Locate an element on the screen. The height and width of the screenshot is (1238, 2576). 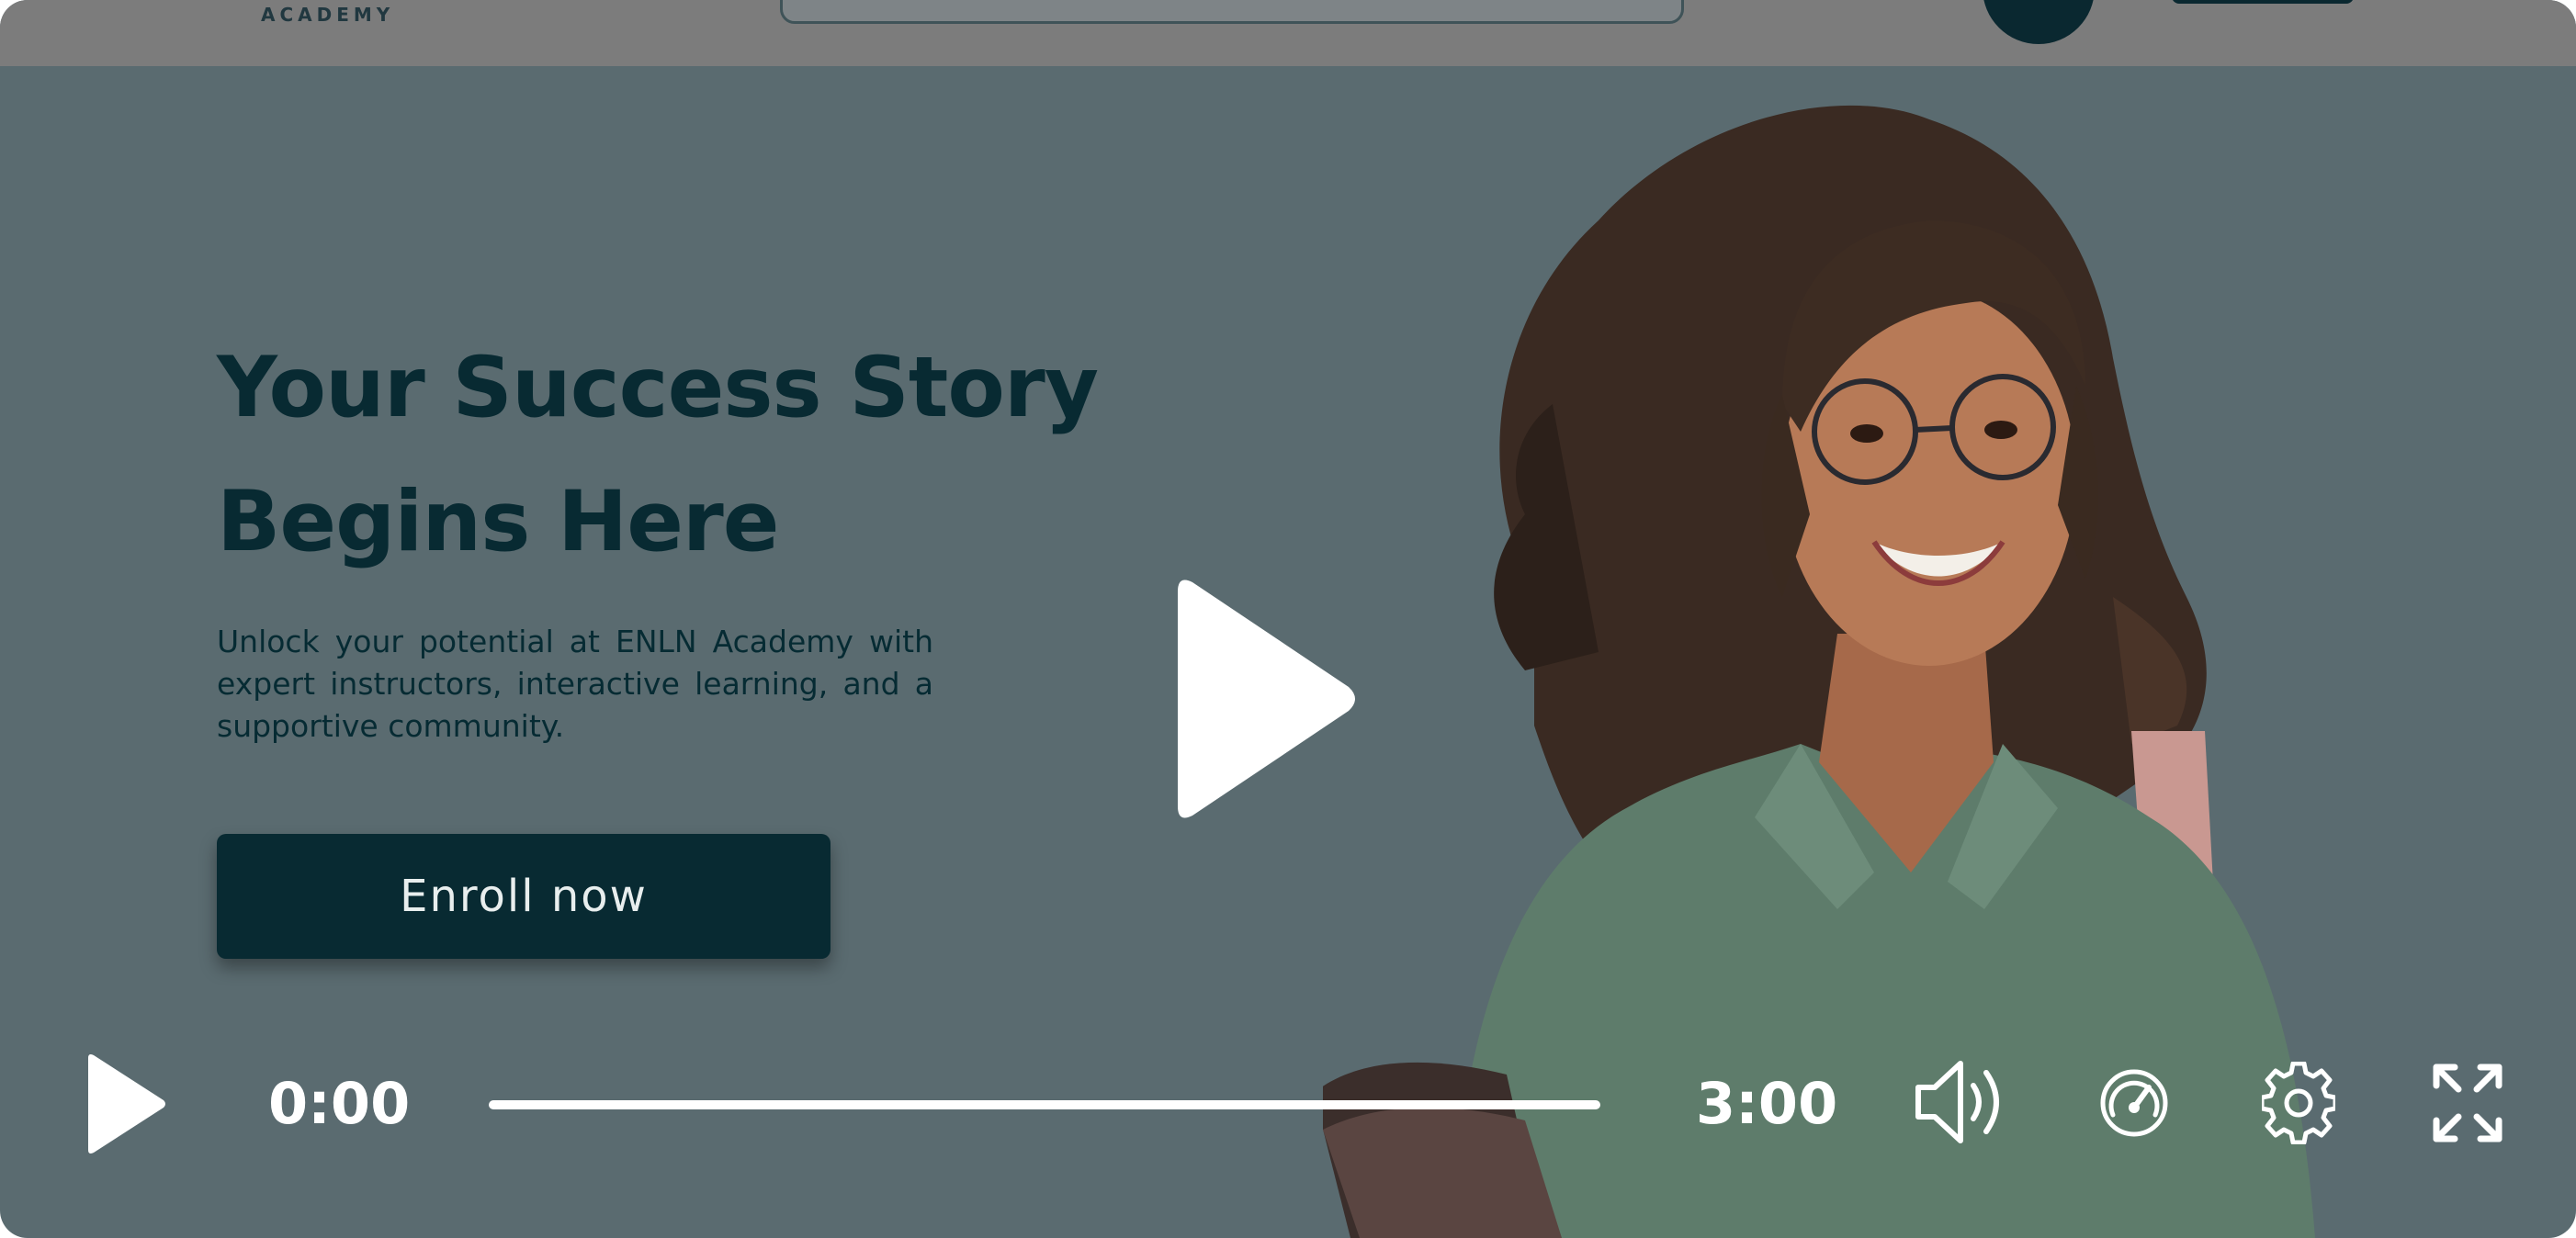
volume-button is located at coordinates (1960, 1102).